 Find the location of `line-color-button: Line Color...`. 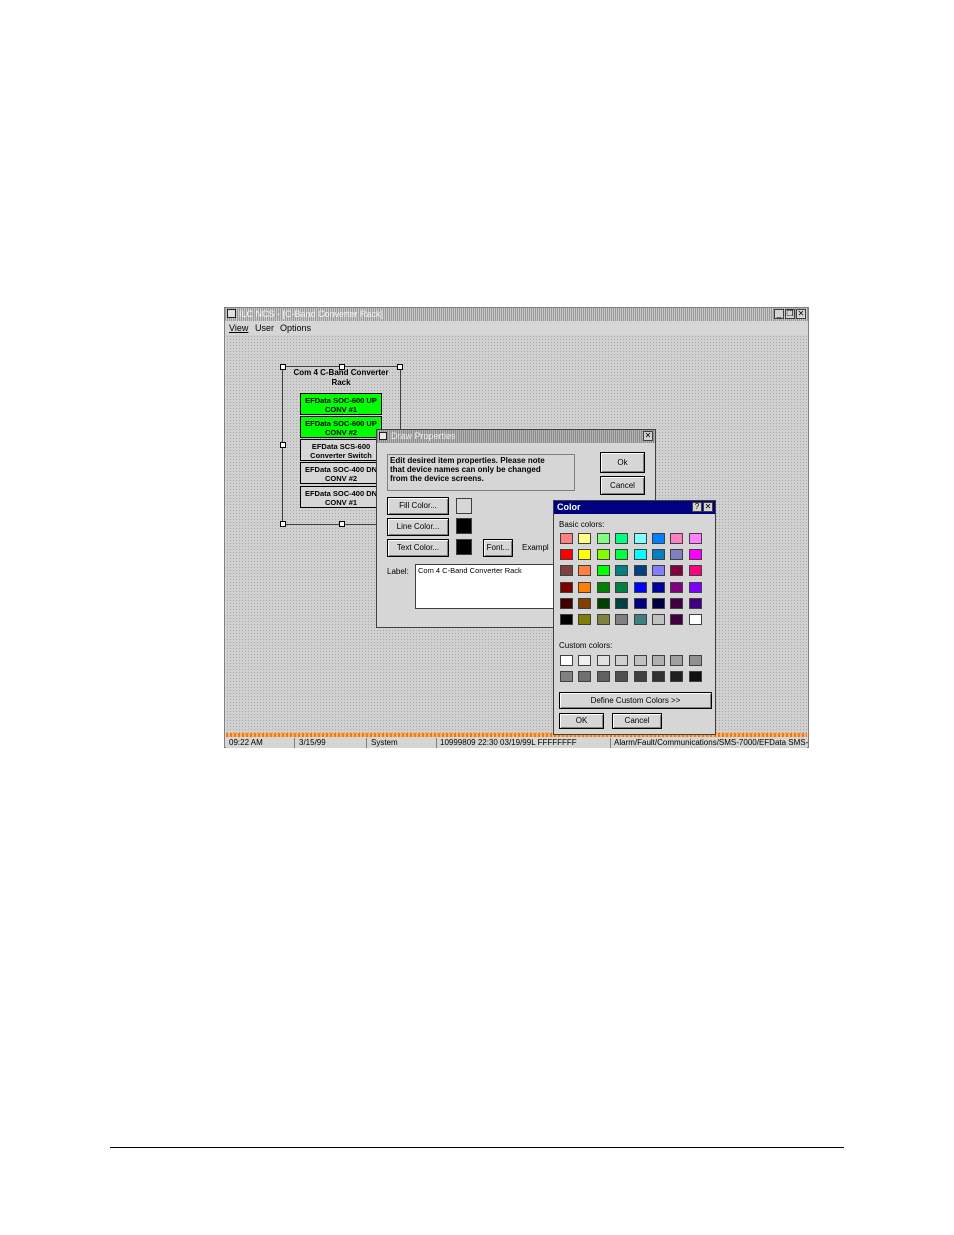

line-color-button: Line Color... is located at coordinates (418, 527).